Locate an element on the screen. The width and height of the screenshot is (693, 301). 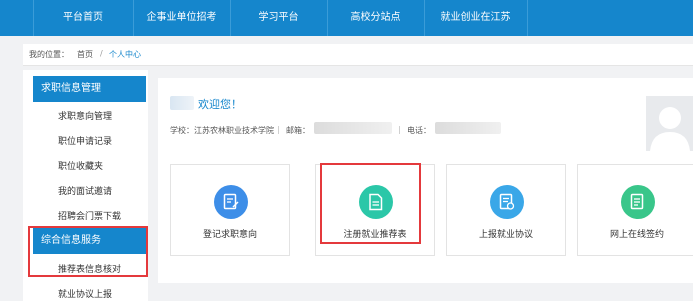
card-report-agreement: 上报就业协议 is located at coordinates (506, 210).